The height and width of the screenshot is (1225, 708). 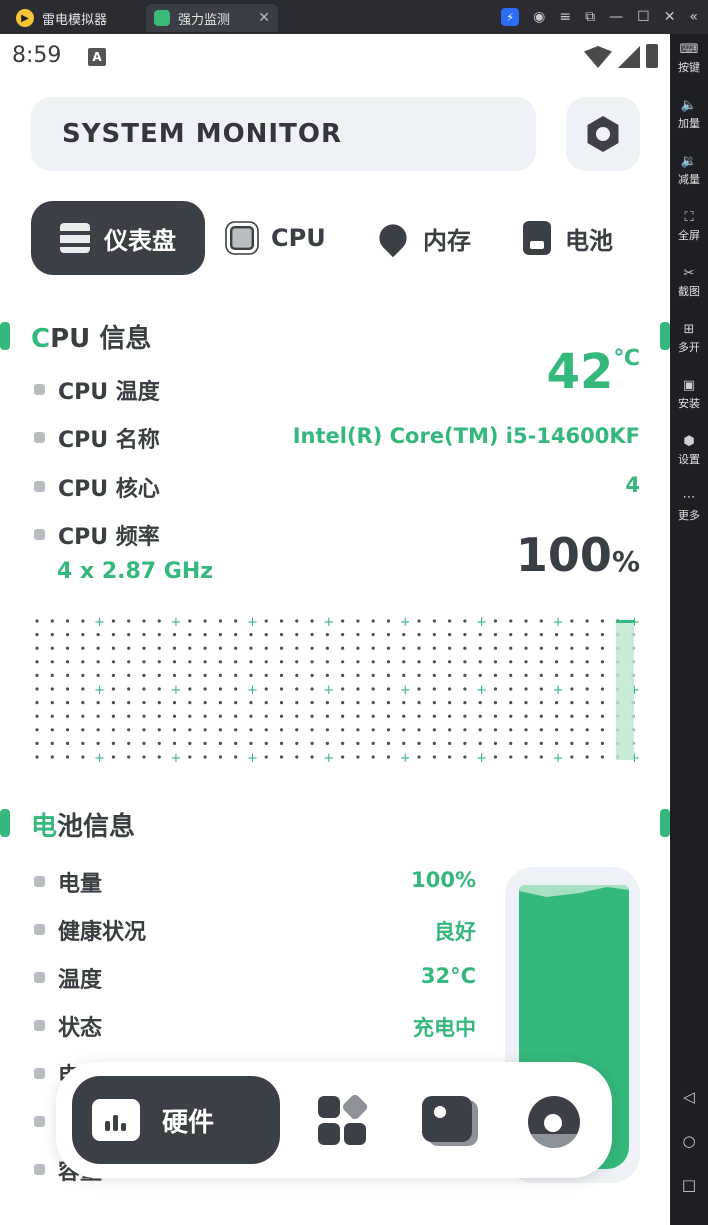 I want to click on nav-memory-icon, so click(x=447, y=1121).